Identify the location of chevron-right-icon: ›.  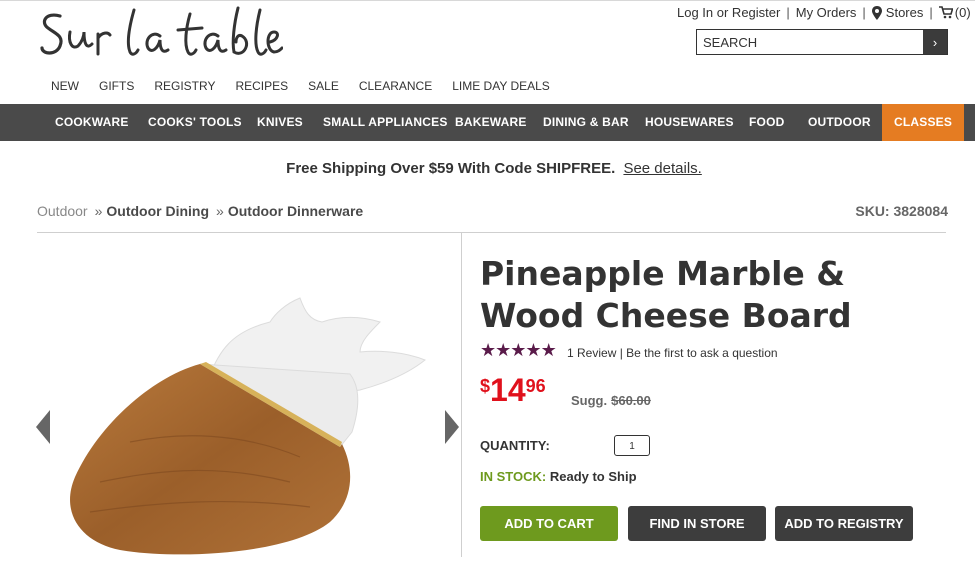
(935, 42).